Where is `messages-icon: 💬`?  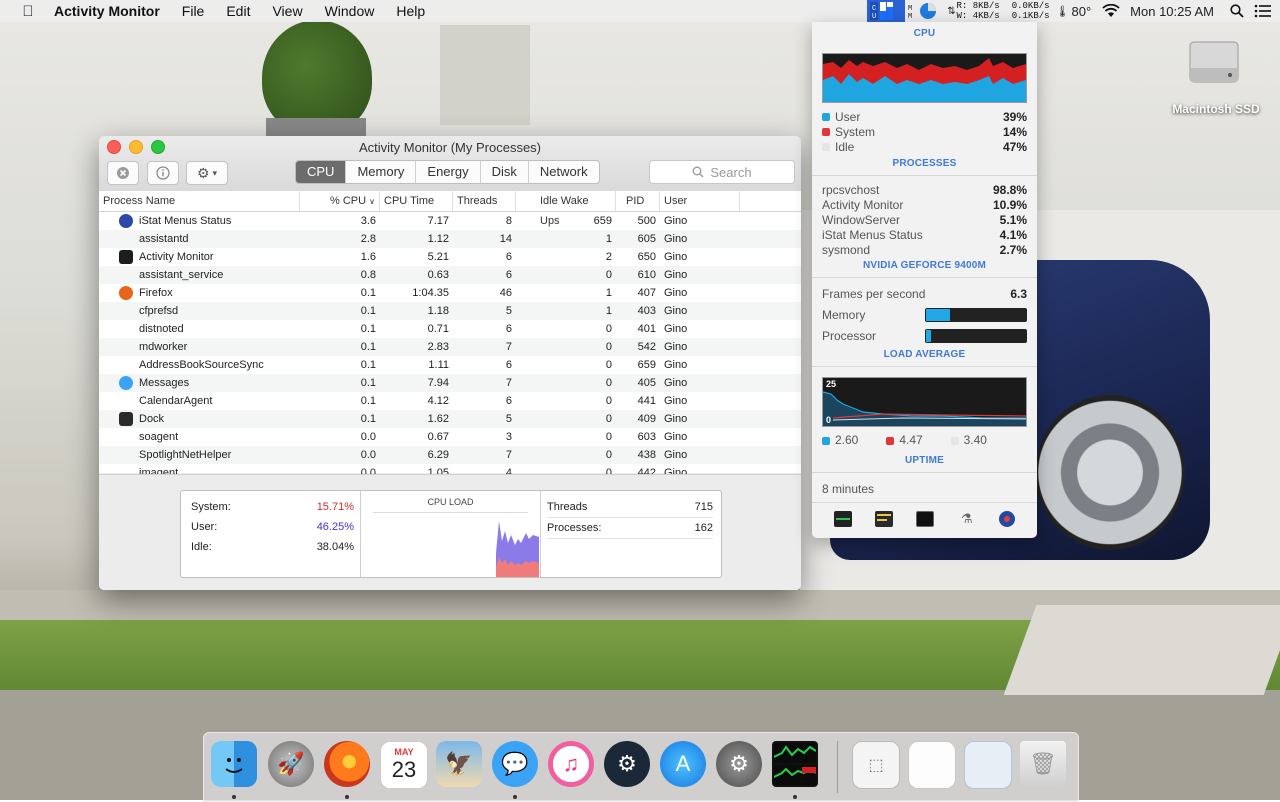 messages-icon: 💬 is located at coordinates (515, 764).